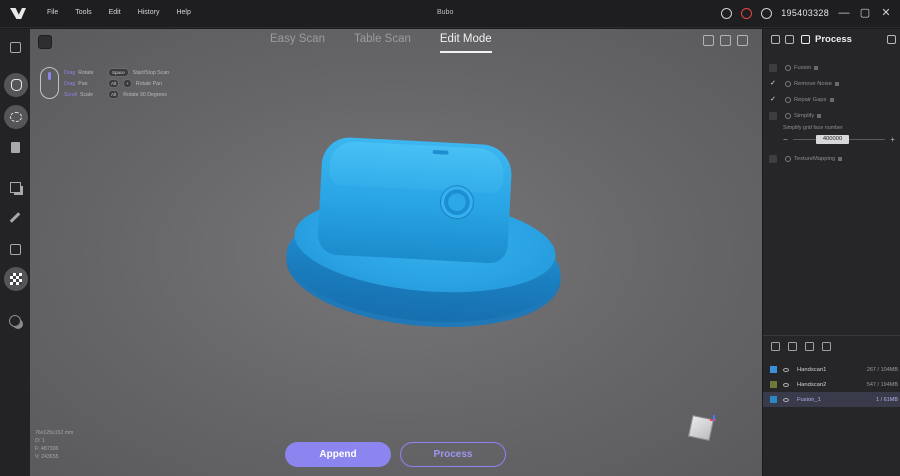  What do you see at coordinates (767, 13) in the screenshot?
I see `info-icon` at bounding box center [767, 13].